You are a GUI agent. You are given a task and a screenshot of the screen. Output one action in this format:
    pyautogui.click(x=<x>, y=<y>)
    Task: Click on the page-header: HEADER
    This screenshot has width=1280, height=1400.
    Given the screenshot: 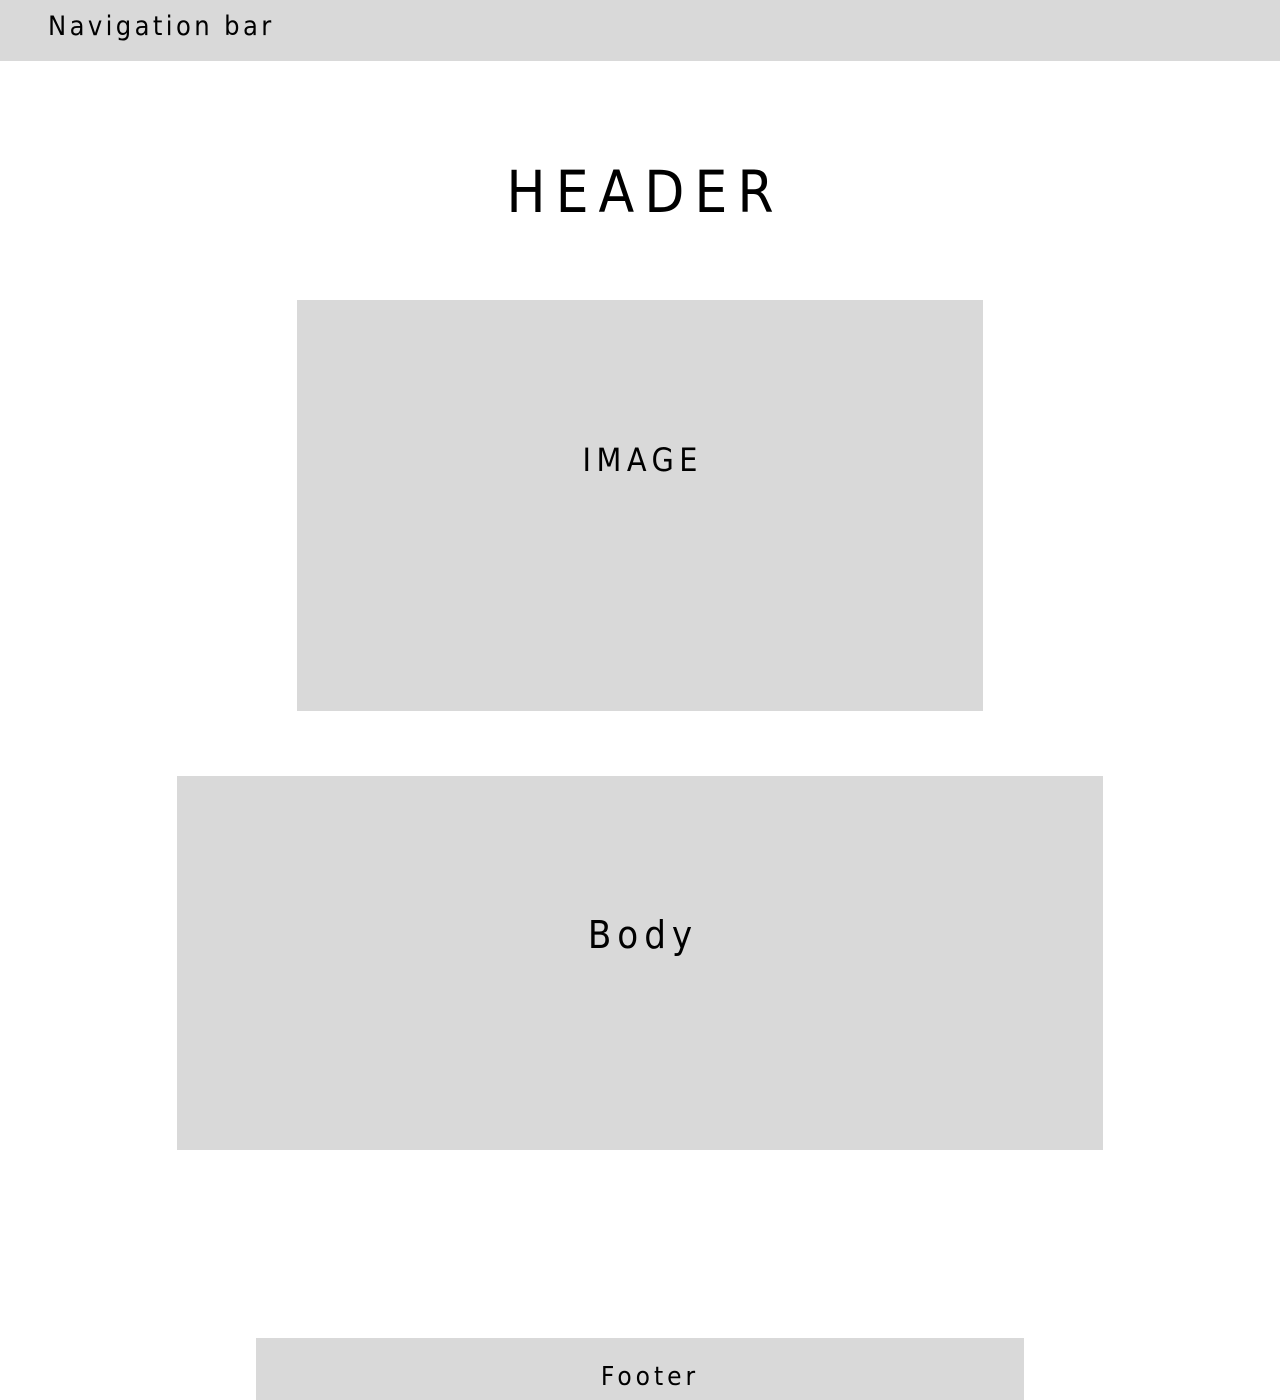 What is the action you would take?
    pyautogui.click(x=645, y=192)
    